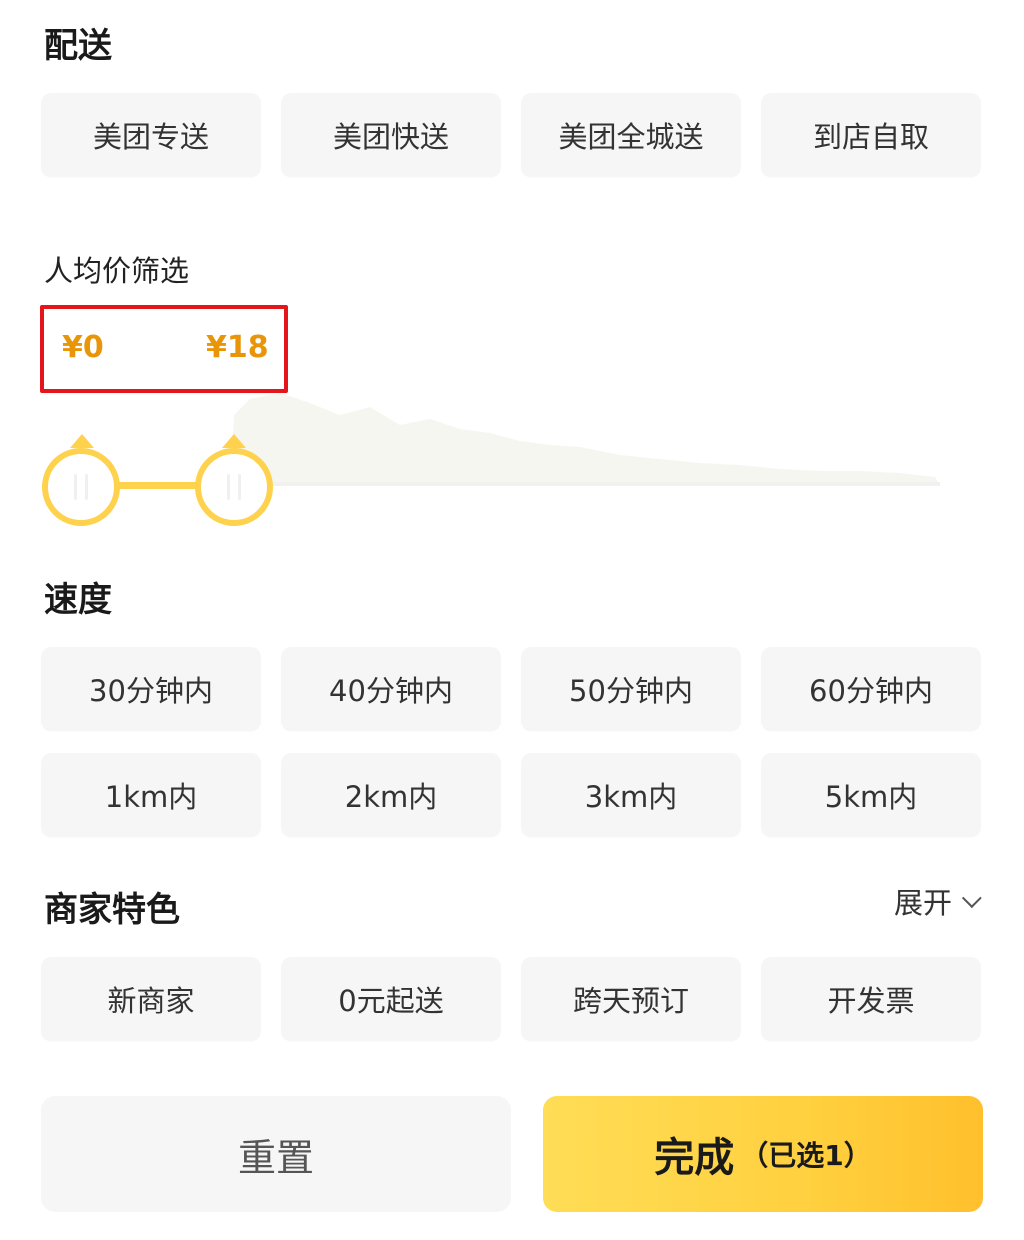 The width and height of the screenshot is (1024, 1240). Describe the element at coordinates (391, 999) in the screenshot. I see `feature-option-zero-minimum: 0元起送` at that location.